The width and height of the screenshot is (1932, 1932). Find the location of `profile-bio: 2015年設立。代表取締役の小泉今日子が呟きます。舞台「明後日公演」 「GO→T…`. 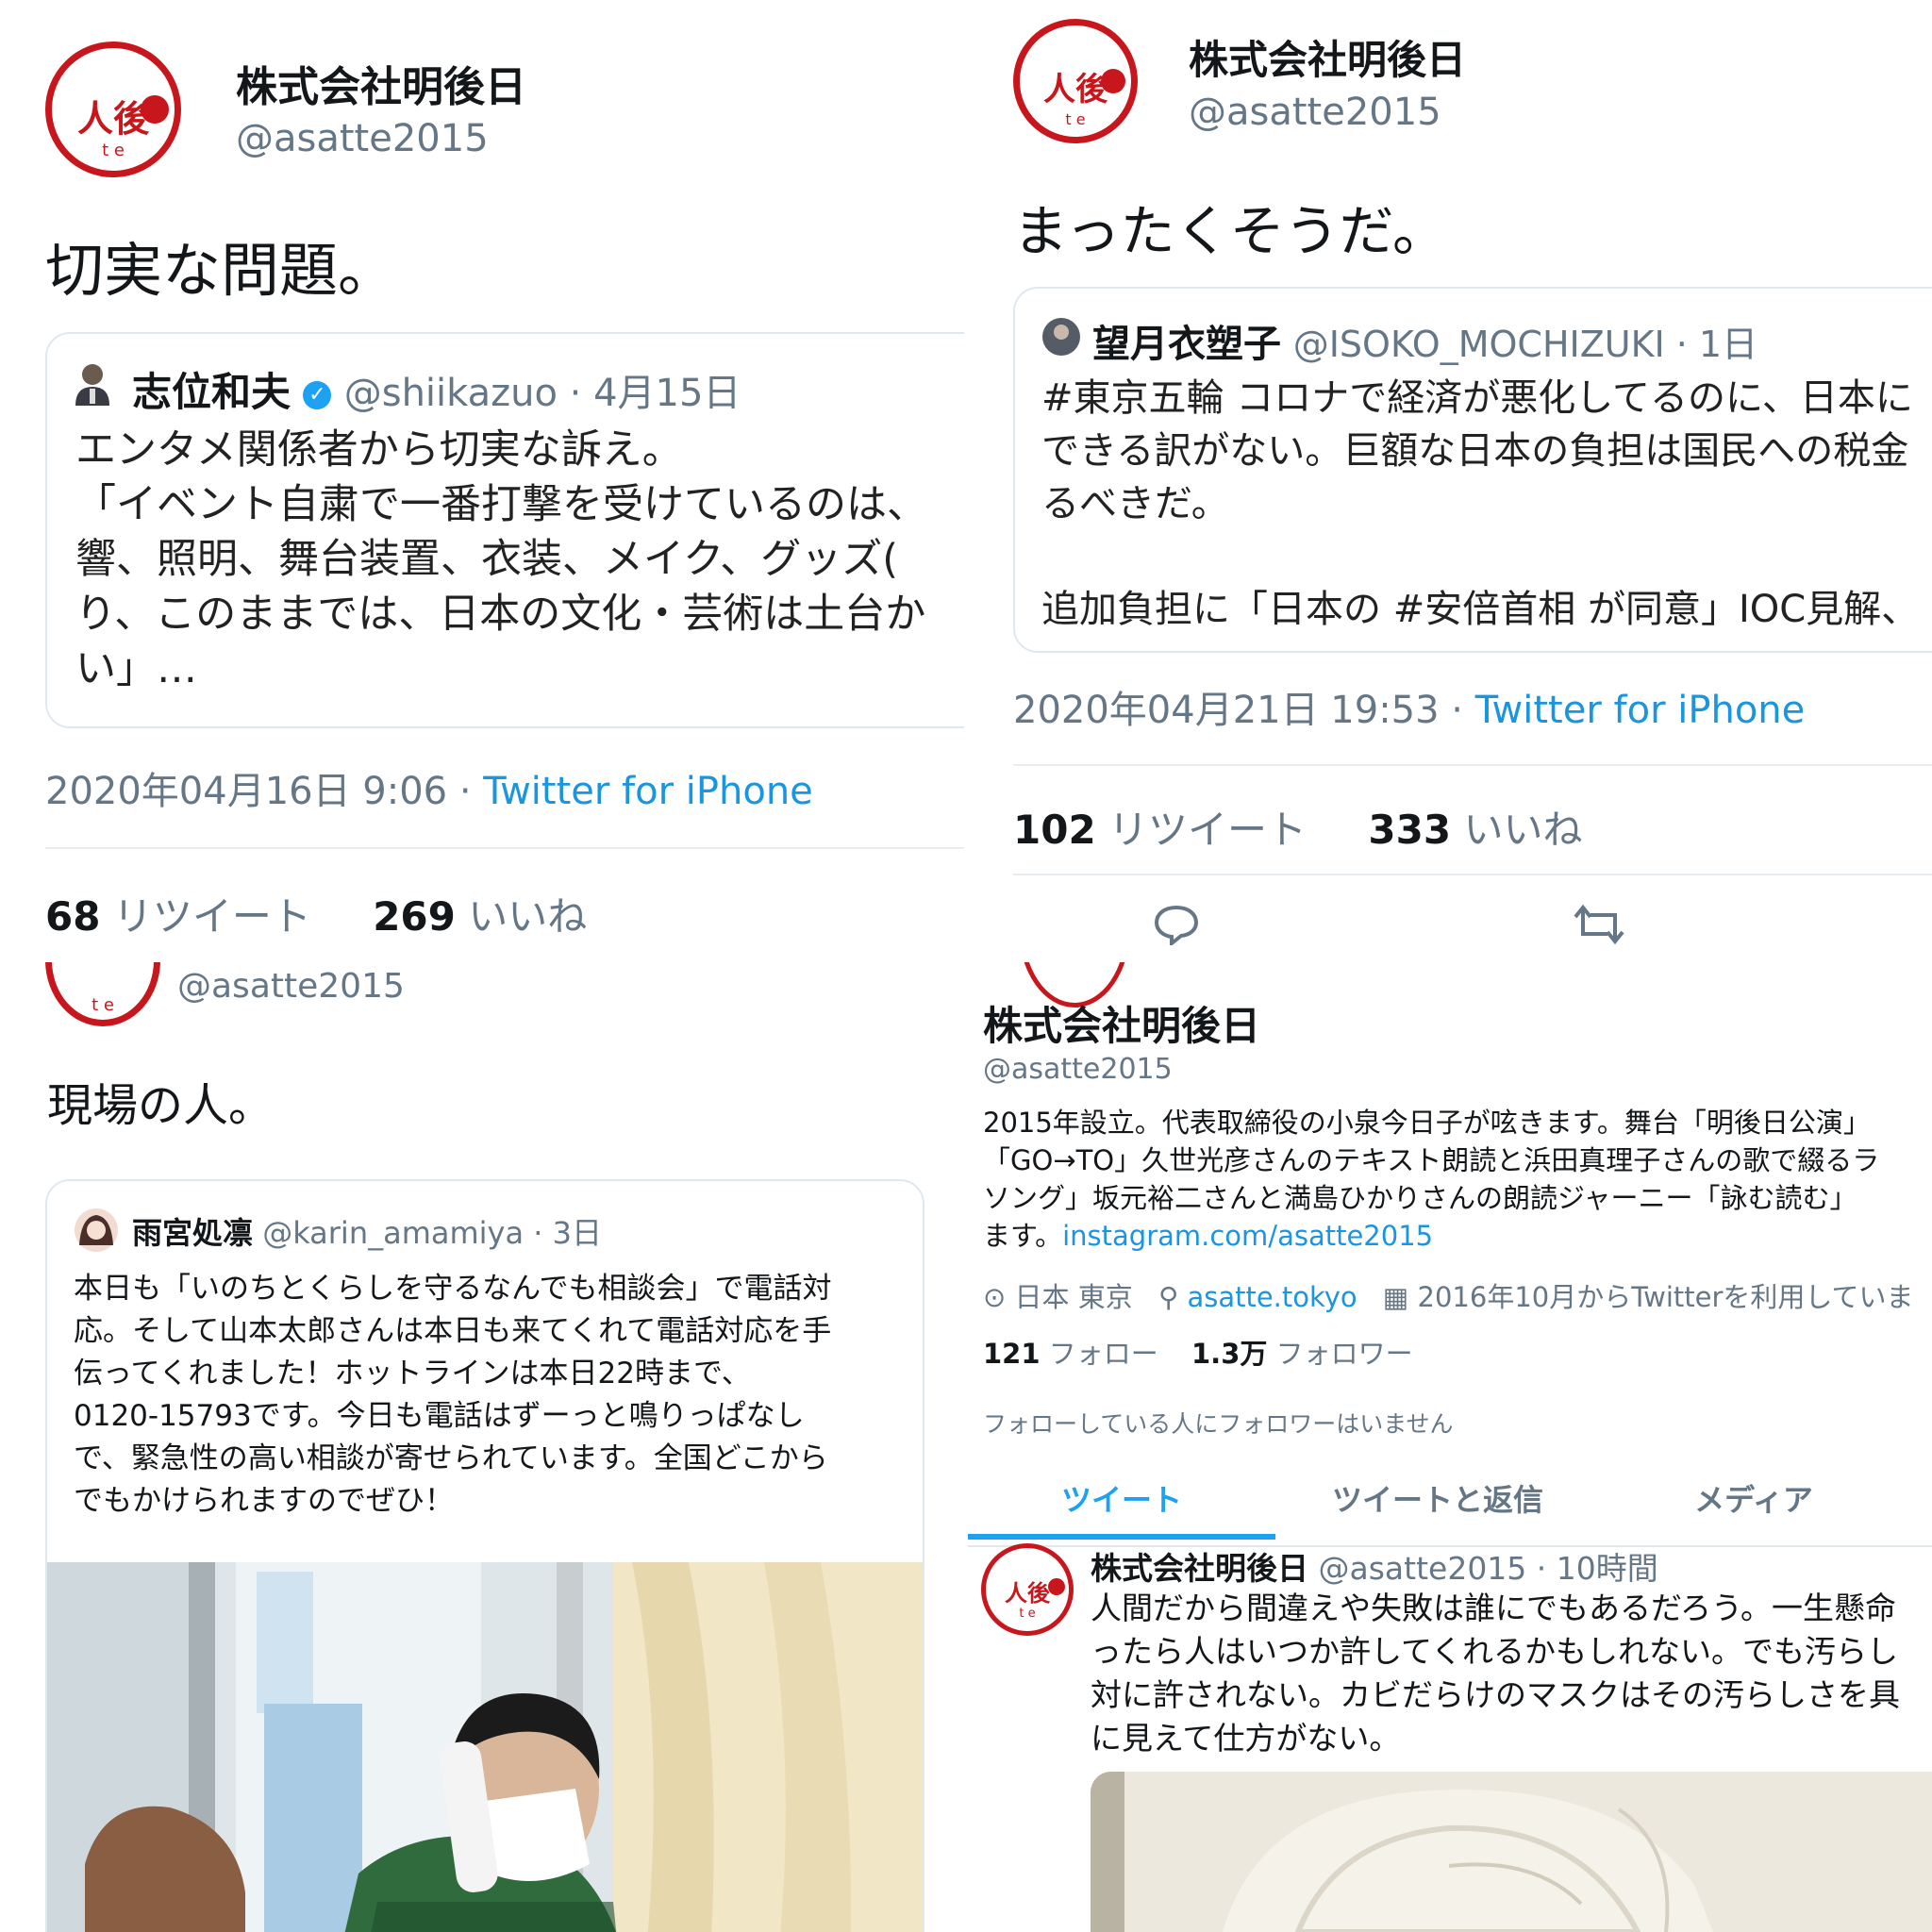

profile-bio: 2015年設立。代表取締役の小泉今日子が呟きます。舞台「明後日公演」 「GO→T… is located at coordinates (1432, 1179).